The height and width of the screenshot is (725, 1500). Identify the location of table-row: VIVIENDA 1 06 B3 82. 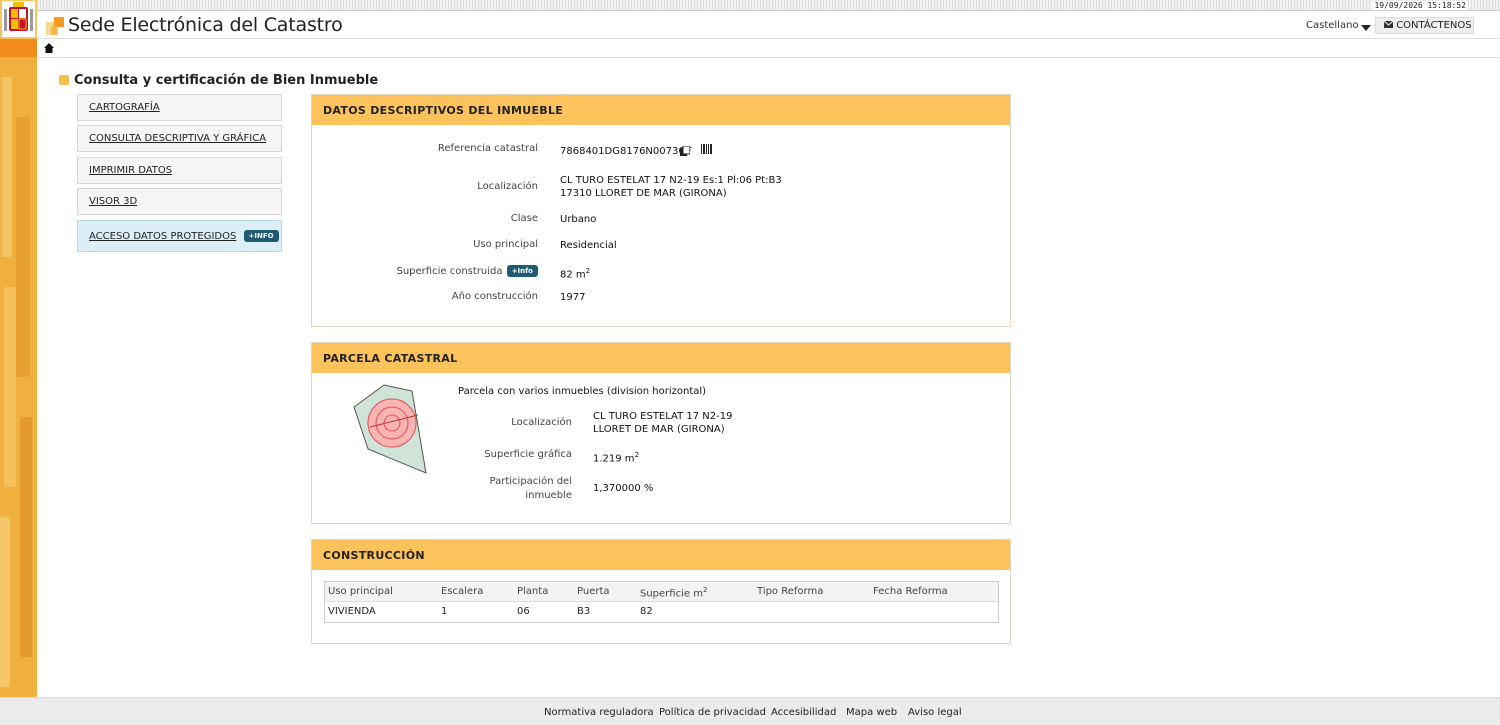
(661, 612).